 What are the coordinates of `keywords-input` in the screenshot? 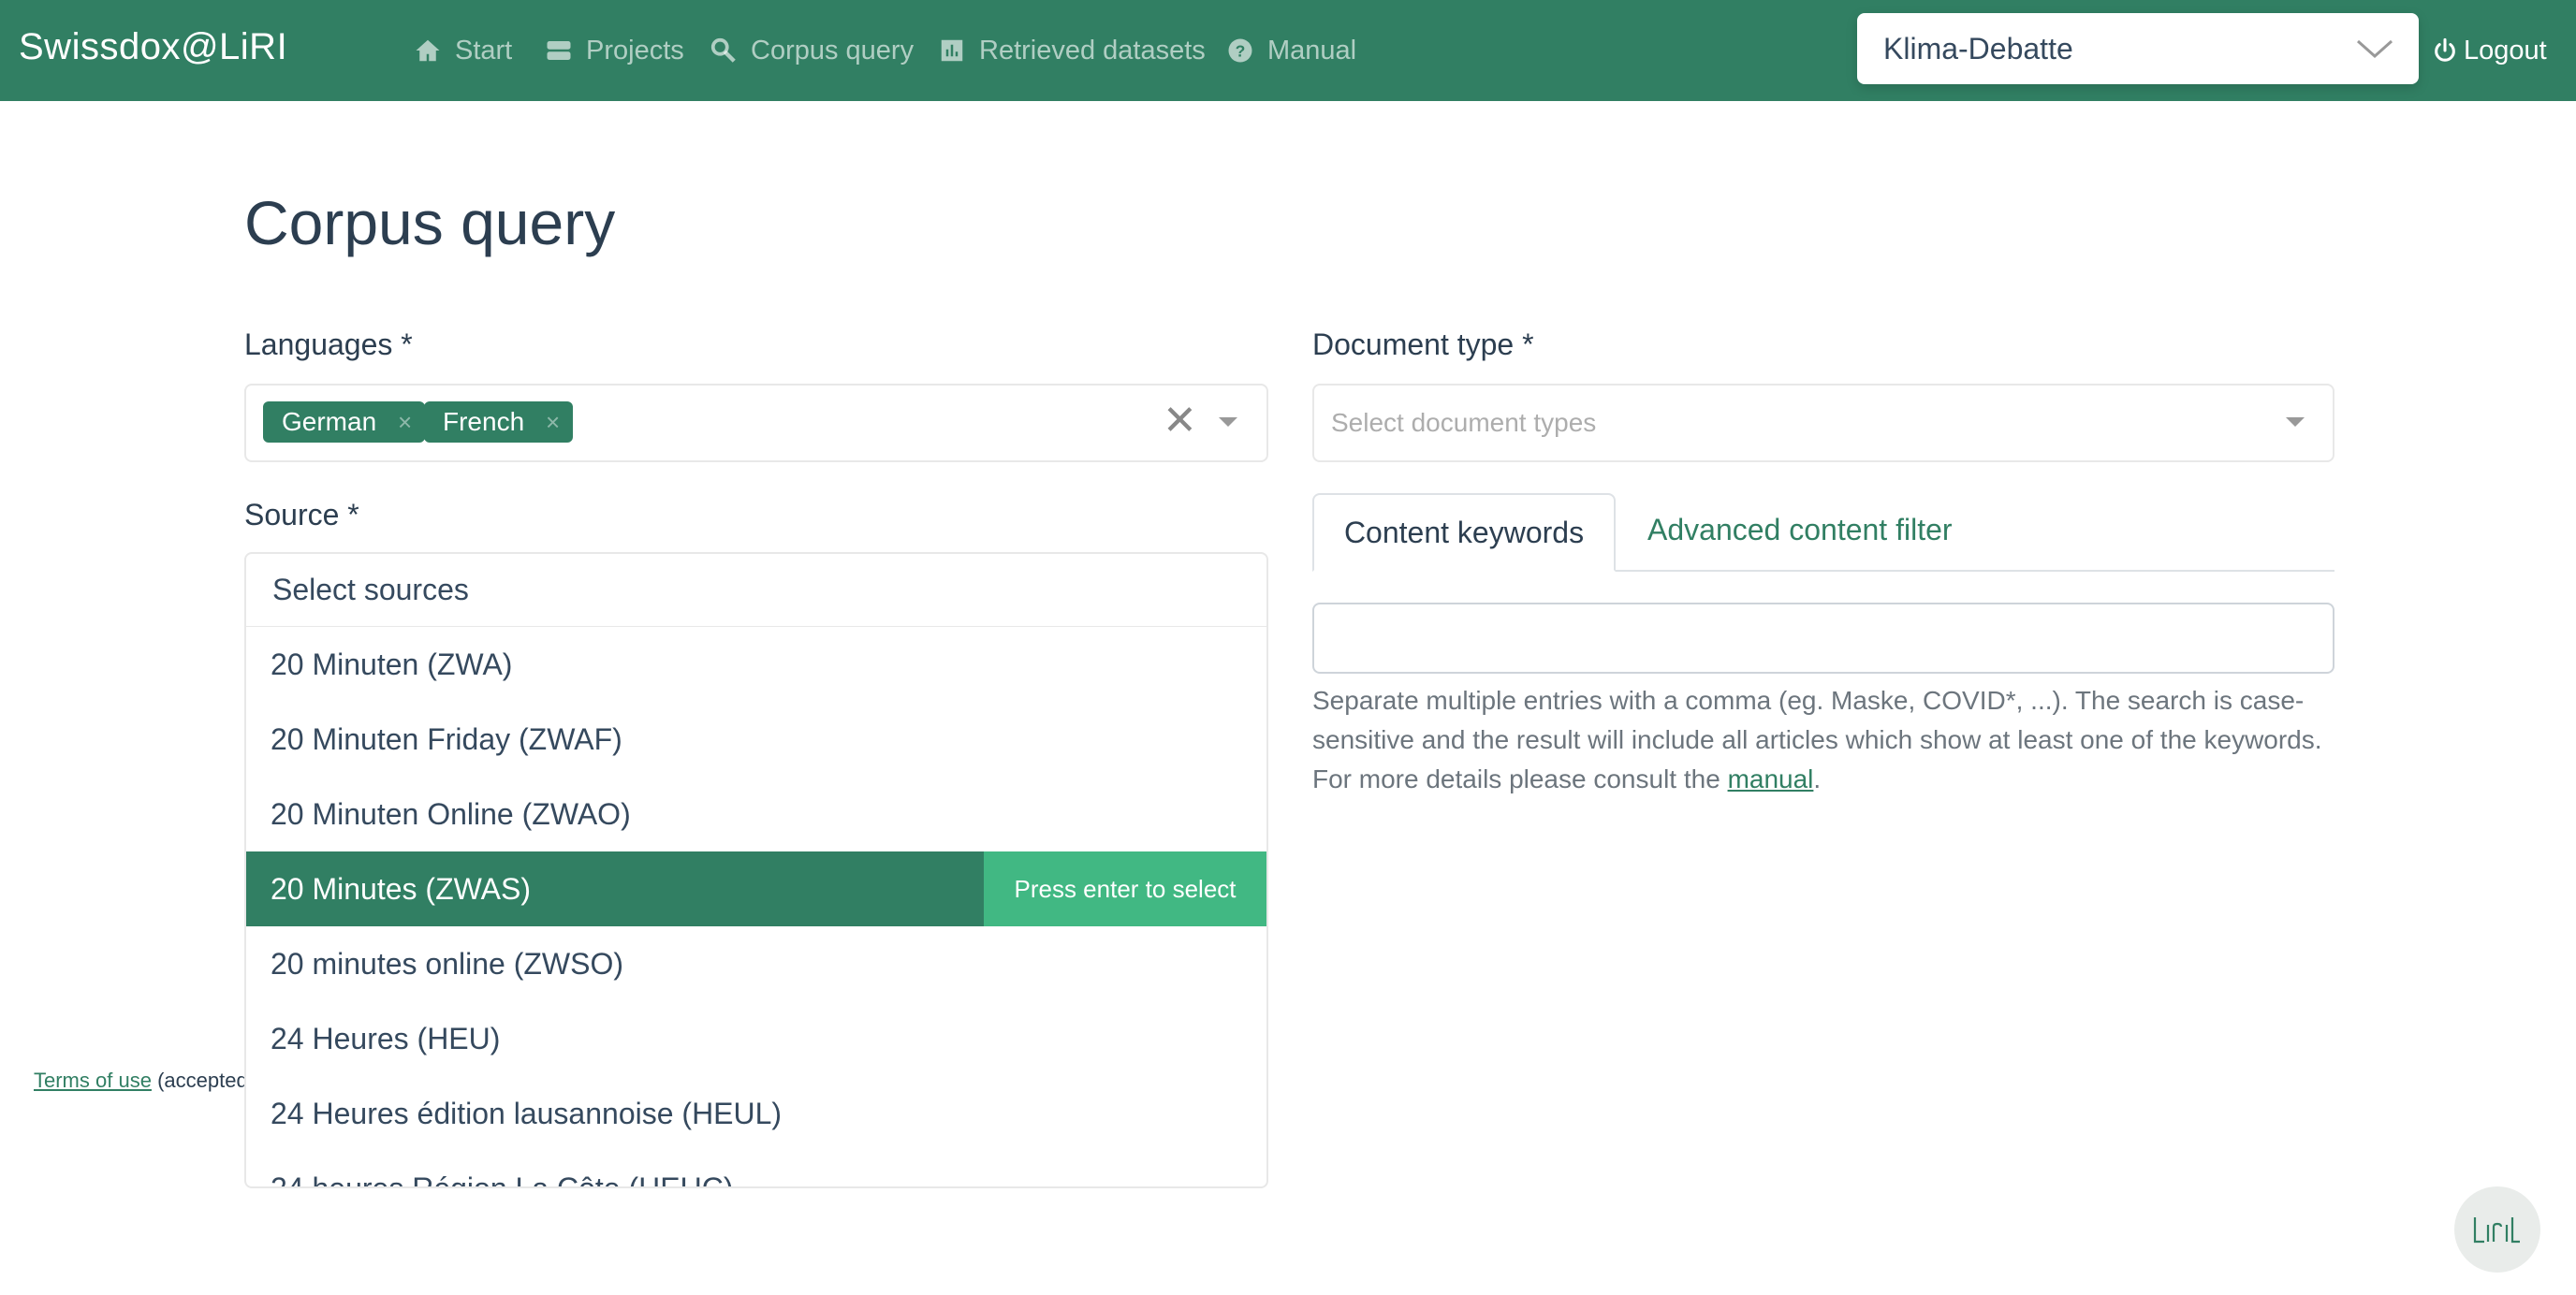 It's located at (1823, 638).